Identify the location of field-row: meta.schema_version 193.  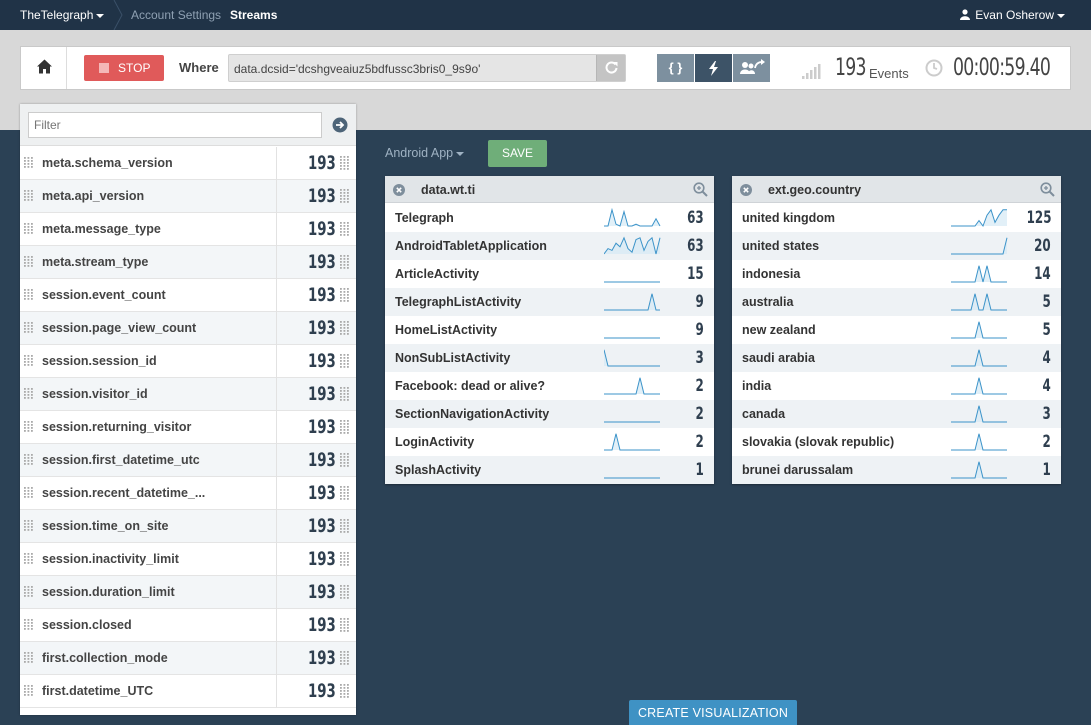
(188, 163).